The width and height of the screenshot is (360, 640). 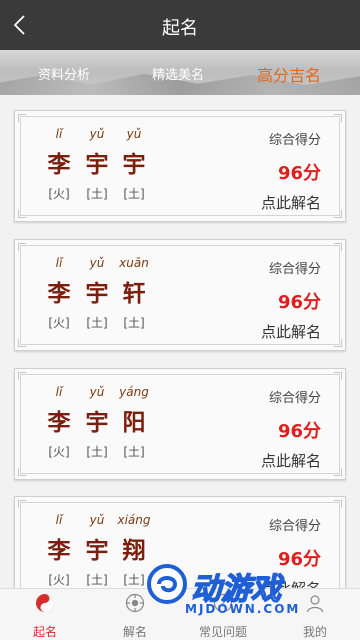 I want to click on name-char: xiáng 翔 [土], so click(x=134, y=550).